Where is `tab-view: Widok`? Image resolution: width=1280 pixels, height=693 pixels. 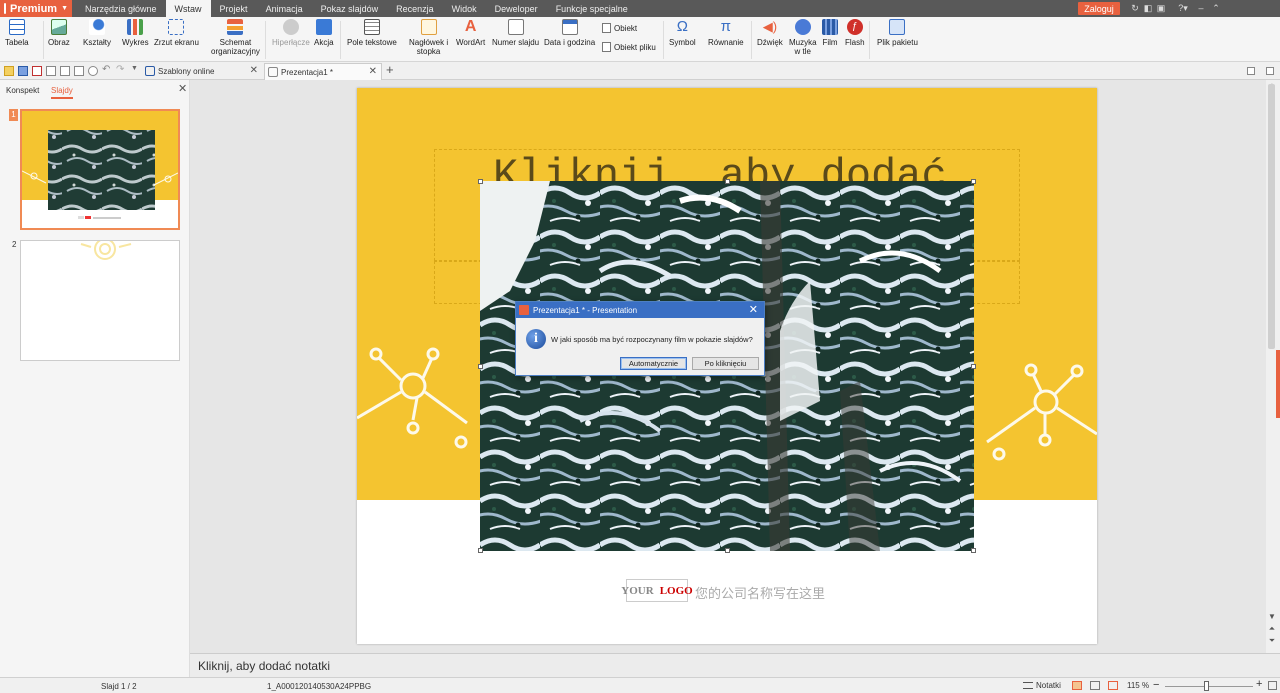
tab-view: Widok is located at coordinates (464, 8).